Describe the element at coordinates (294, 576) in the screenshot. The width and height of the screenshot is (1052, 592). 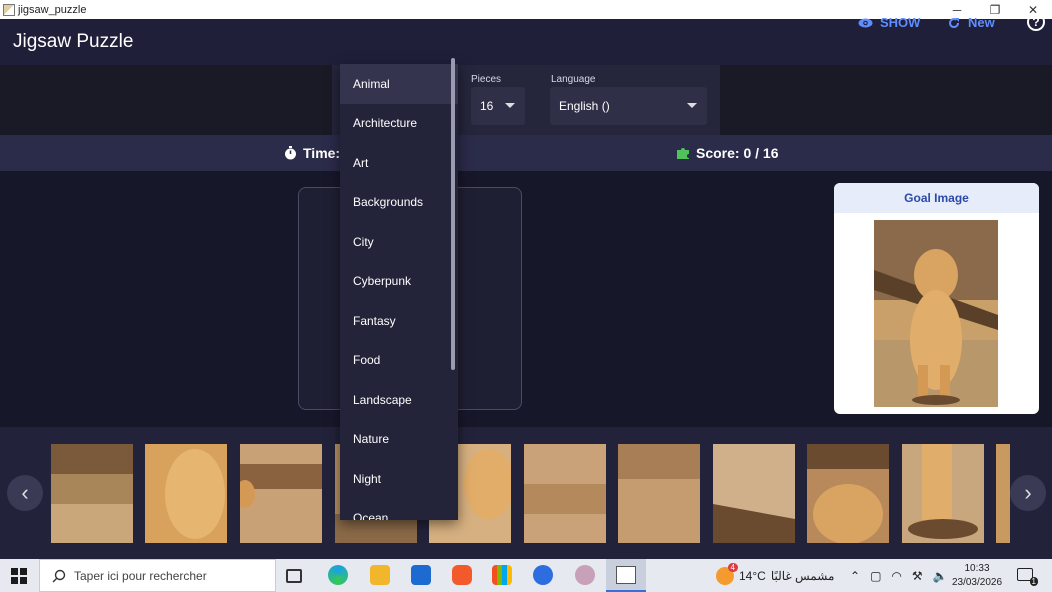
I see `task-view-icon` at that location.